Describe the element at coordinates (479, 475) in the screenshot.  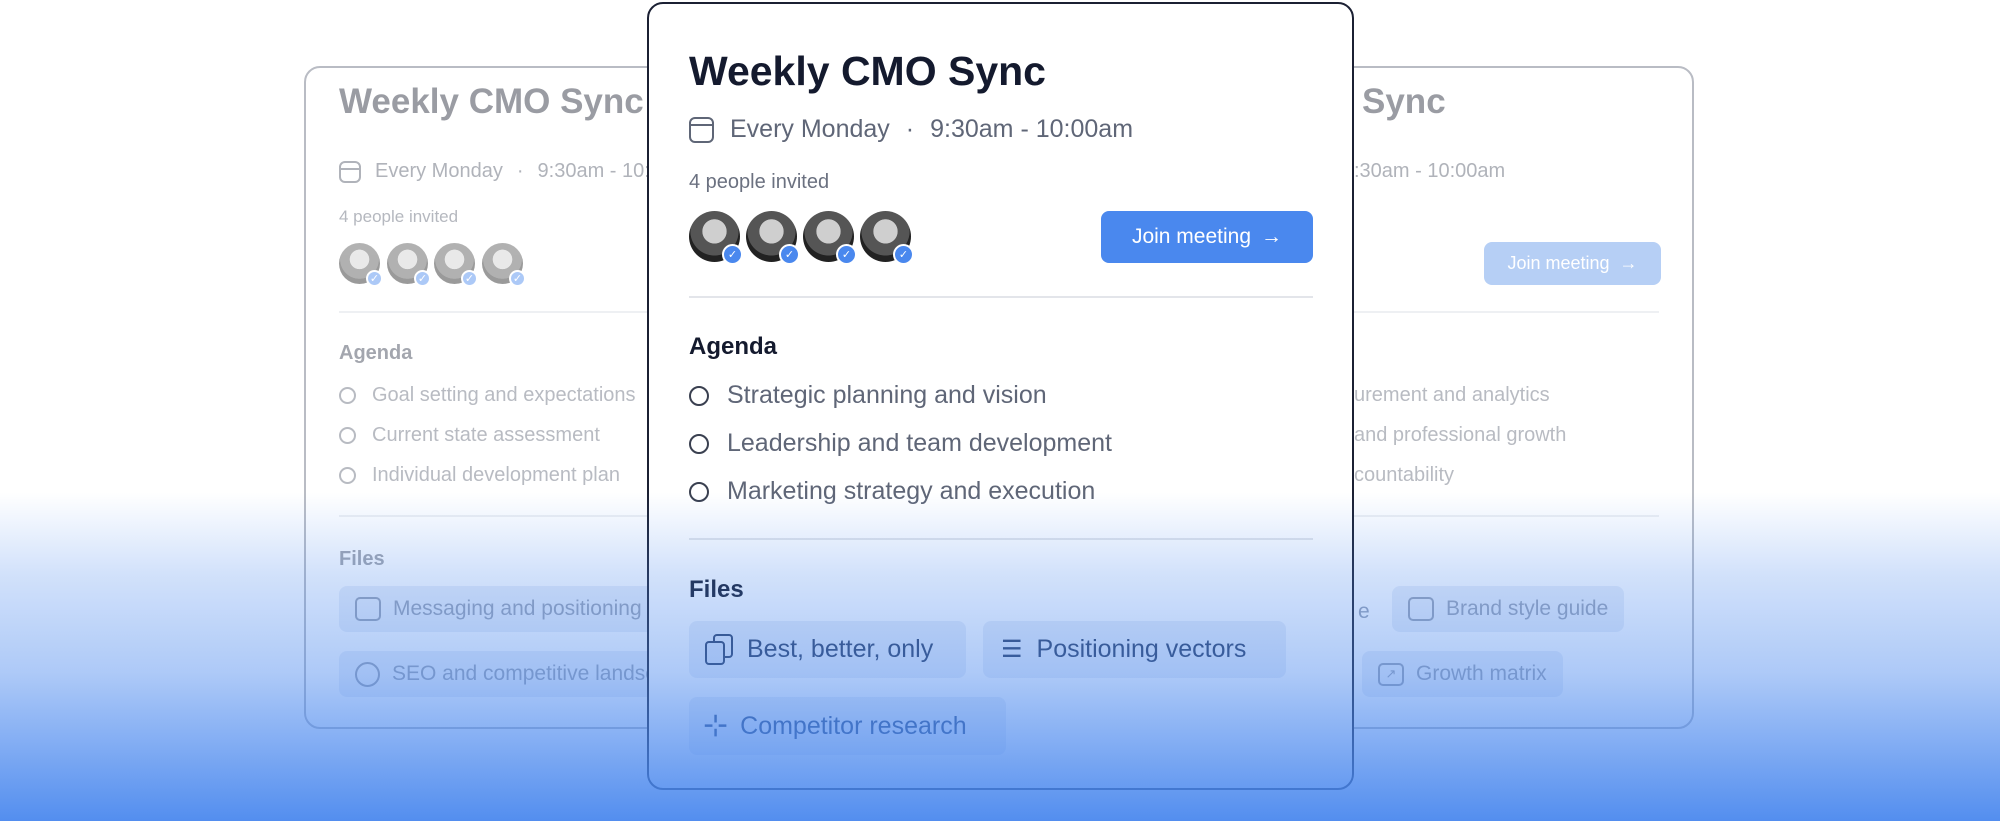
I see `agenda-item: Individual development plan` at that location.